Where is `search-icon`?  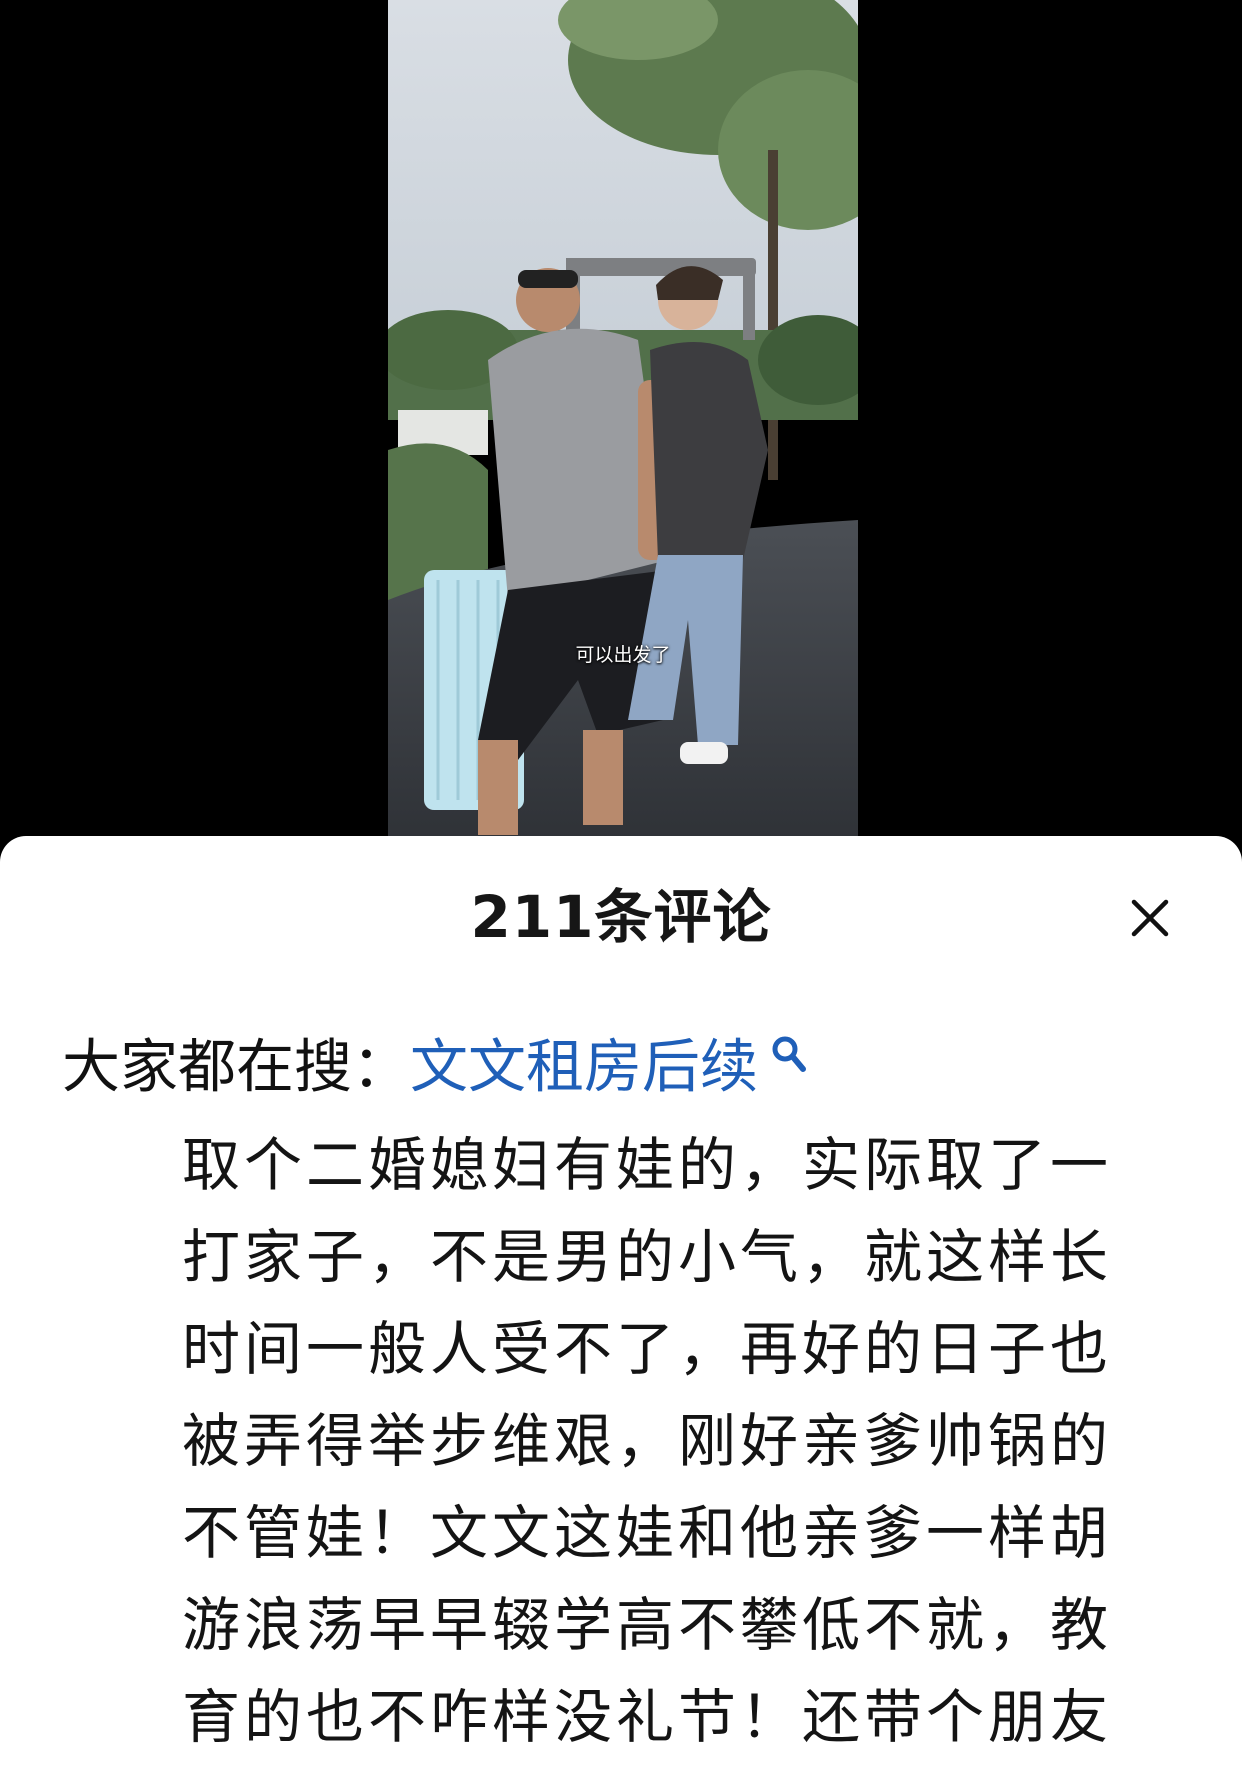
search-icon is located at coordinates (788, 1053).